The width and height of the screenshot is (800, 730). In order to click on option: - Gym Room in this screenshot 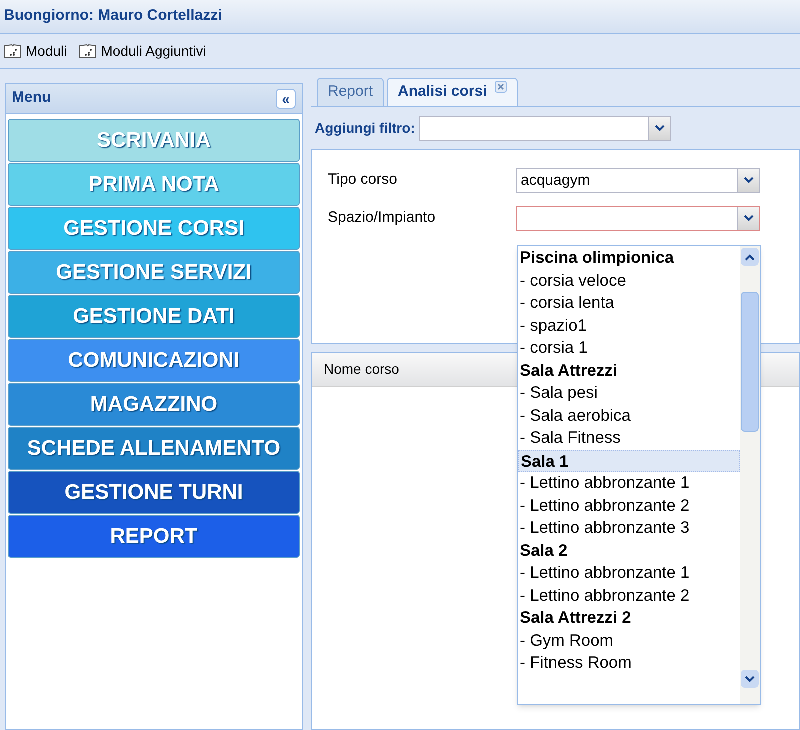, I will do `click(629, 641)`.